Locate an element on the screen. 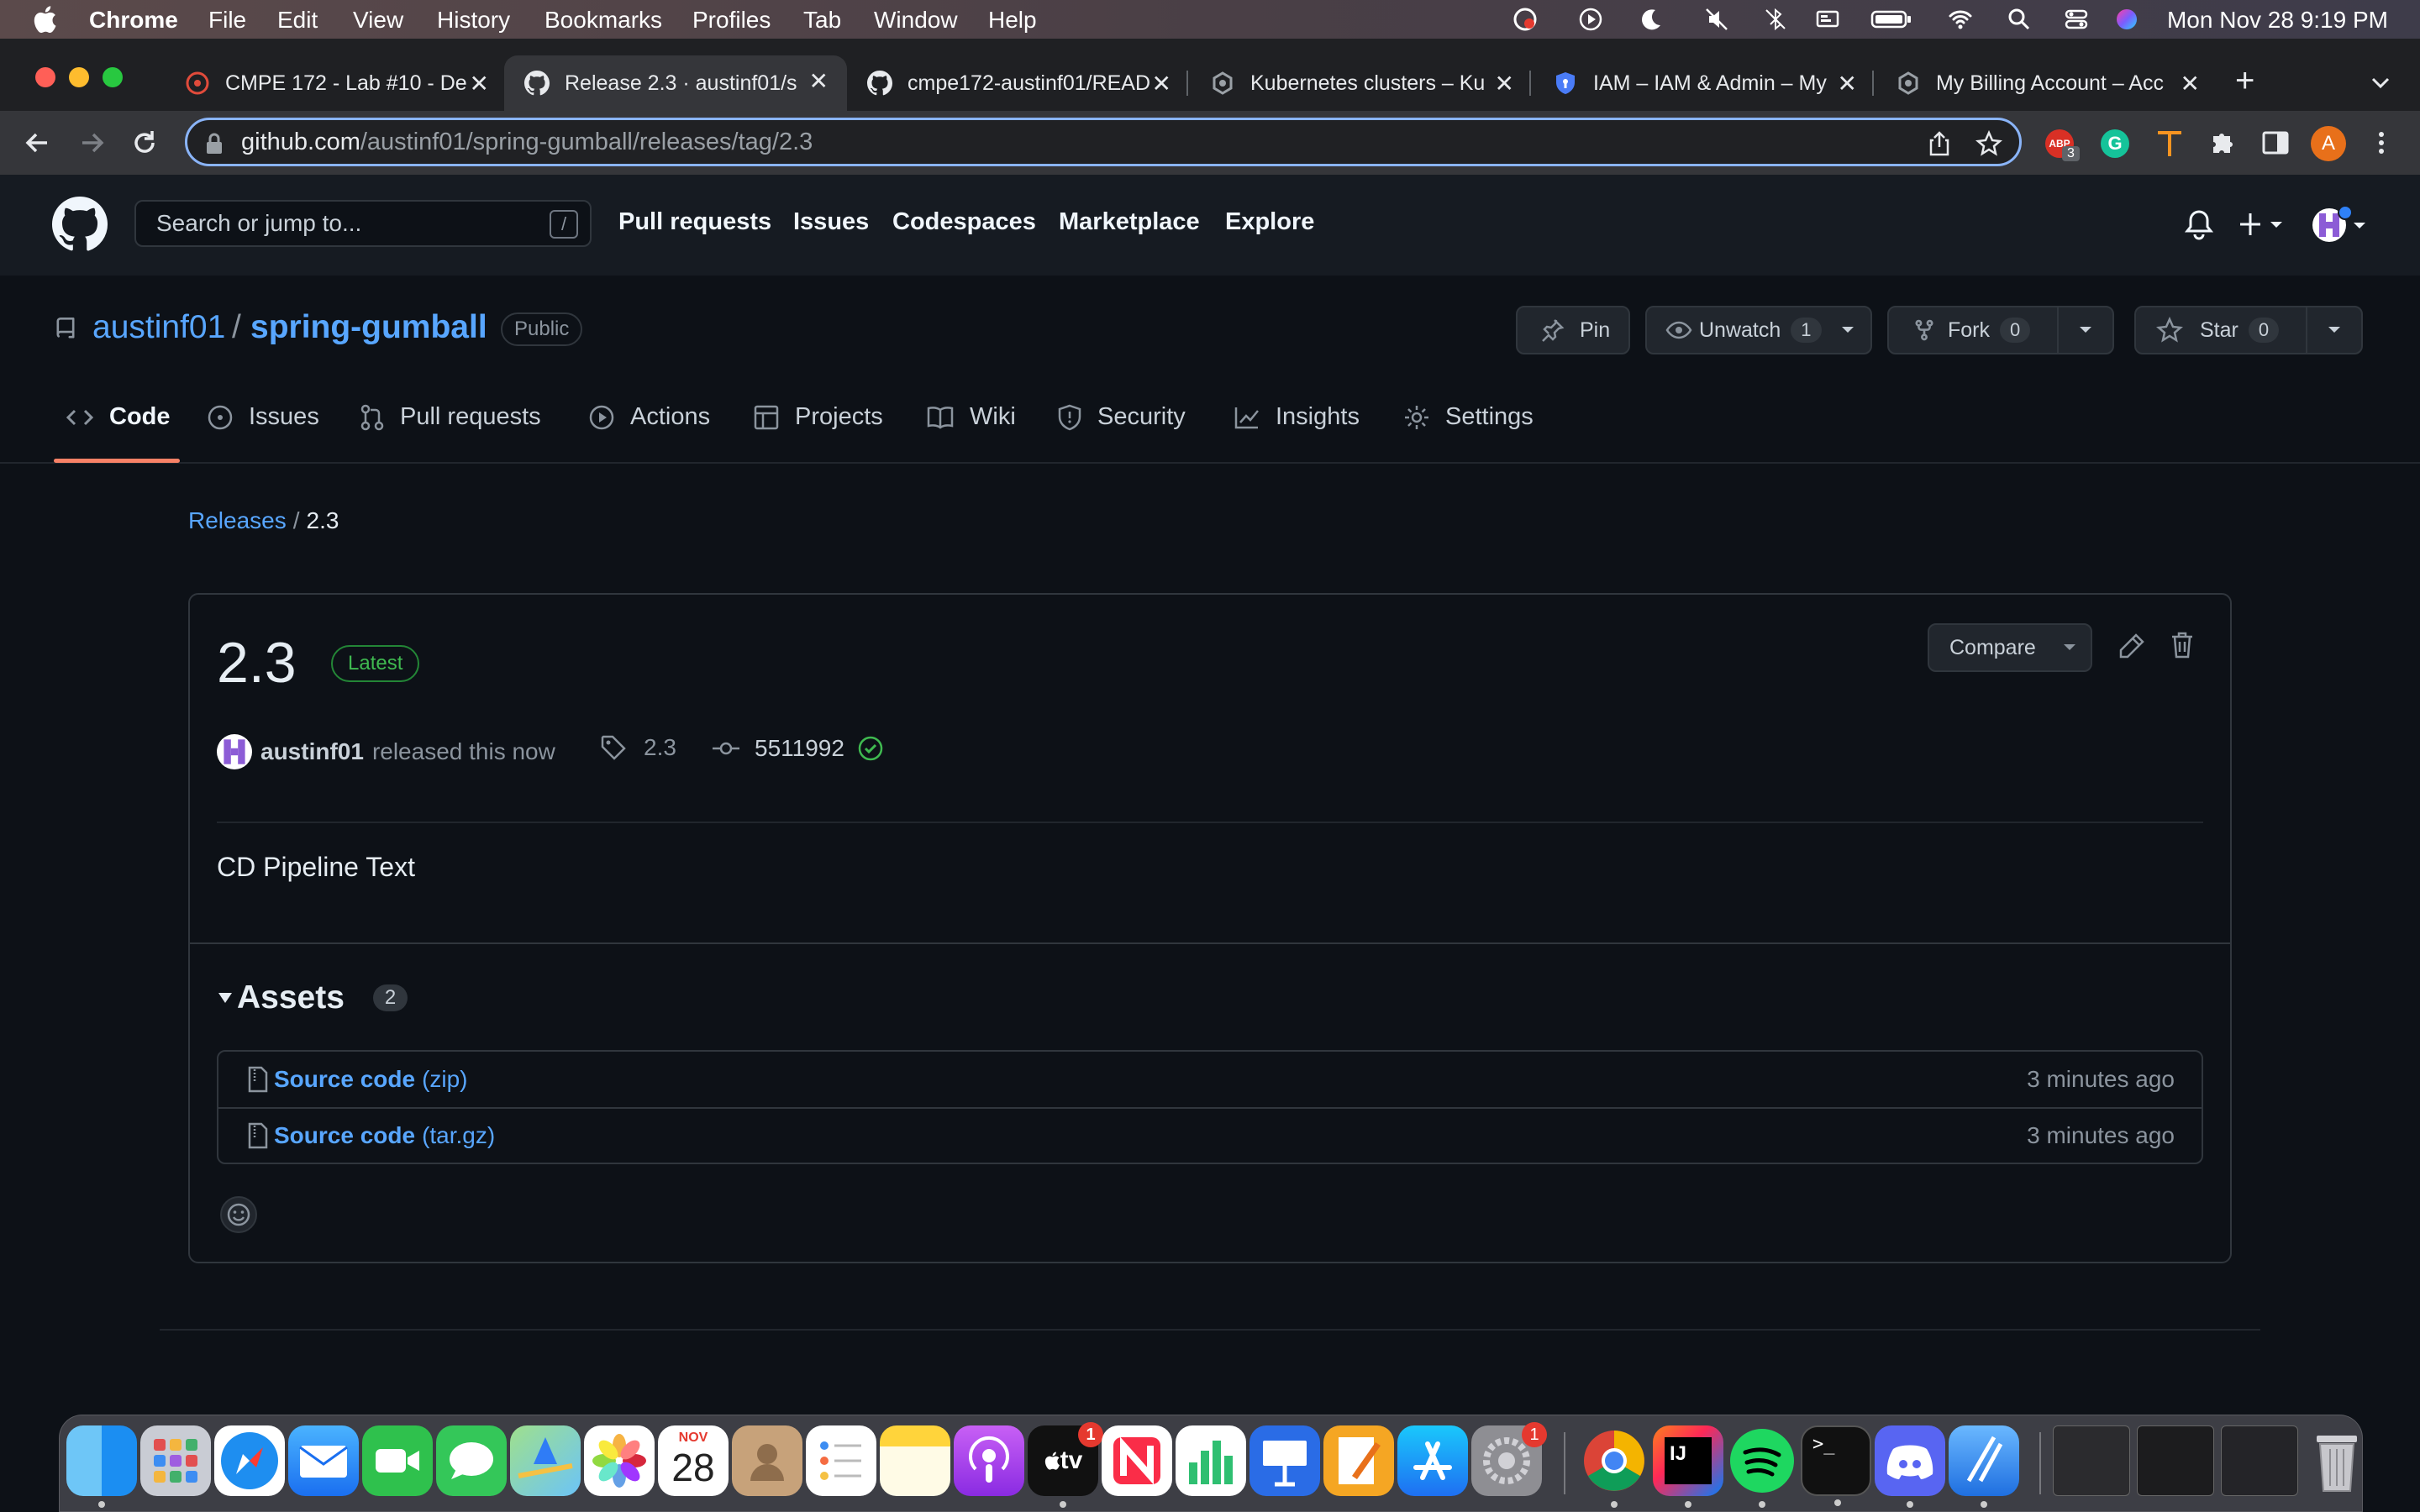 The width and height of the screenshot is (2420, 1512). fork-dropdown-button is located at coordinates (2086, 330).